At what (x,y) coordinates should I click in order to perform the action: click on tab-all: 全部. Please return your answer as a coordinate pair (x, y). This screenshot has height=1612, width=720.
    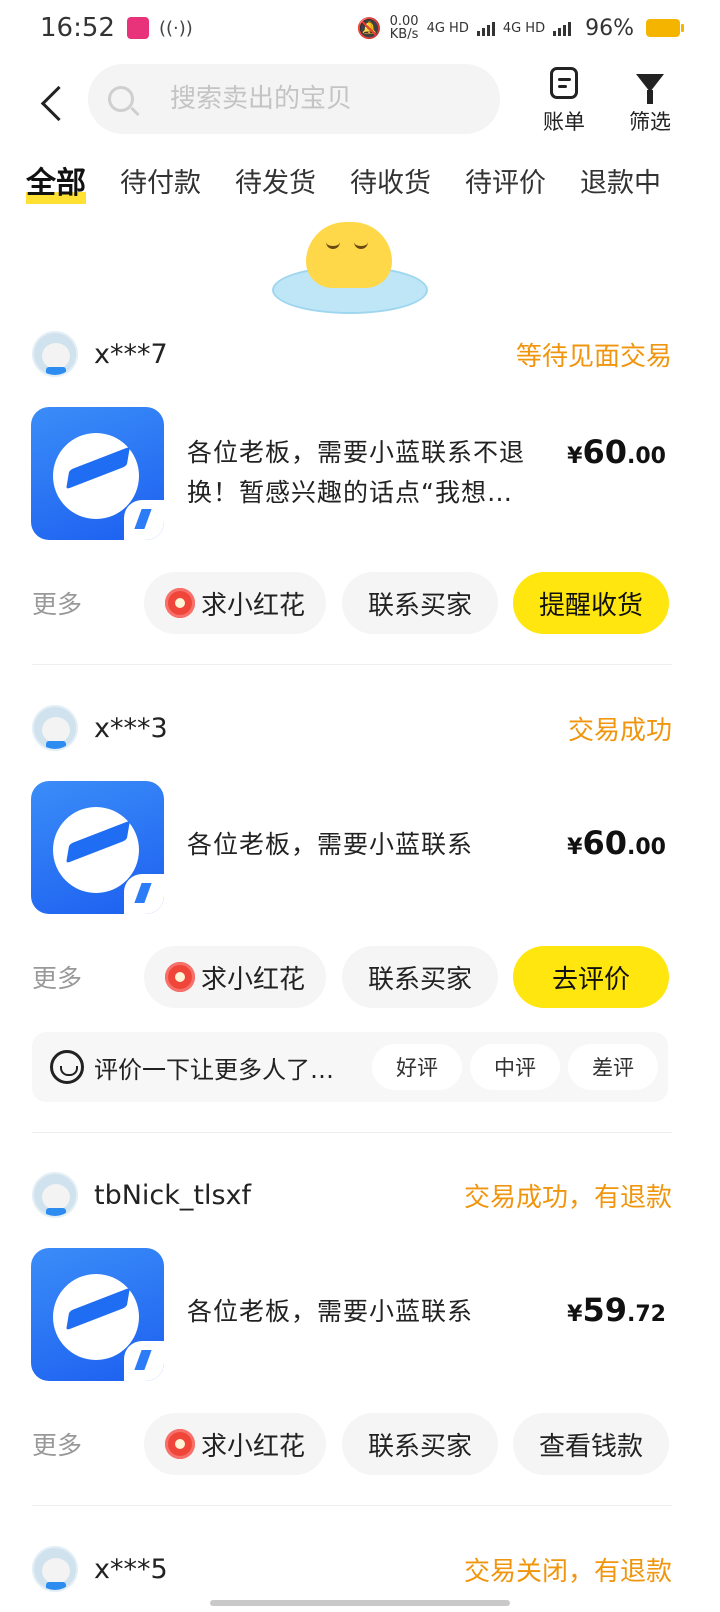
    Looking at the image, I should click on (56, 181).